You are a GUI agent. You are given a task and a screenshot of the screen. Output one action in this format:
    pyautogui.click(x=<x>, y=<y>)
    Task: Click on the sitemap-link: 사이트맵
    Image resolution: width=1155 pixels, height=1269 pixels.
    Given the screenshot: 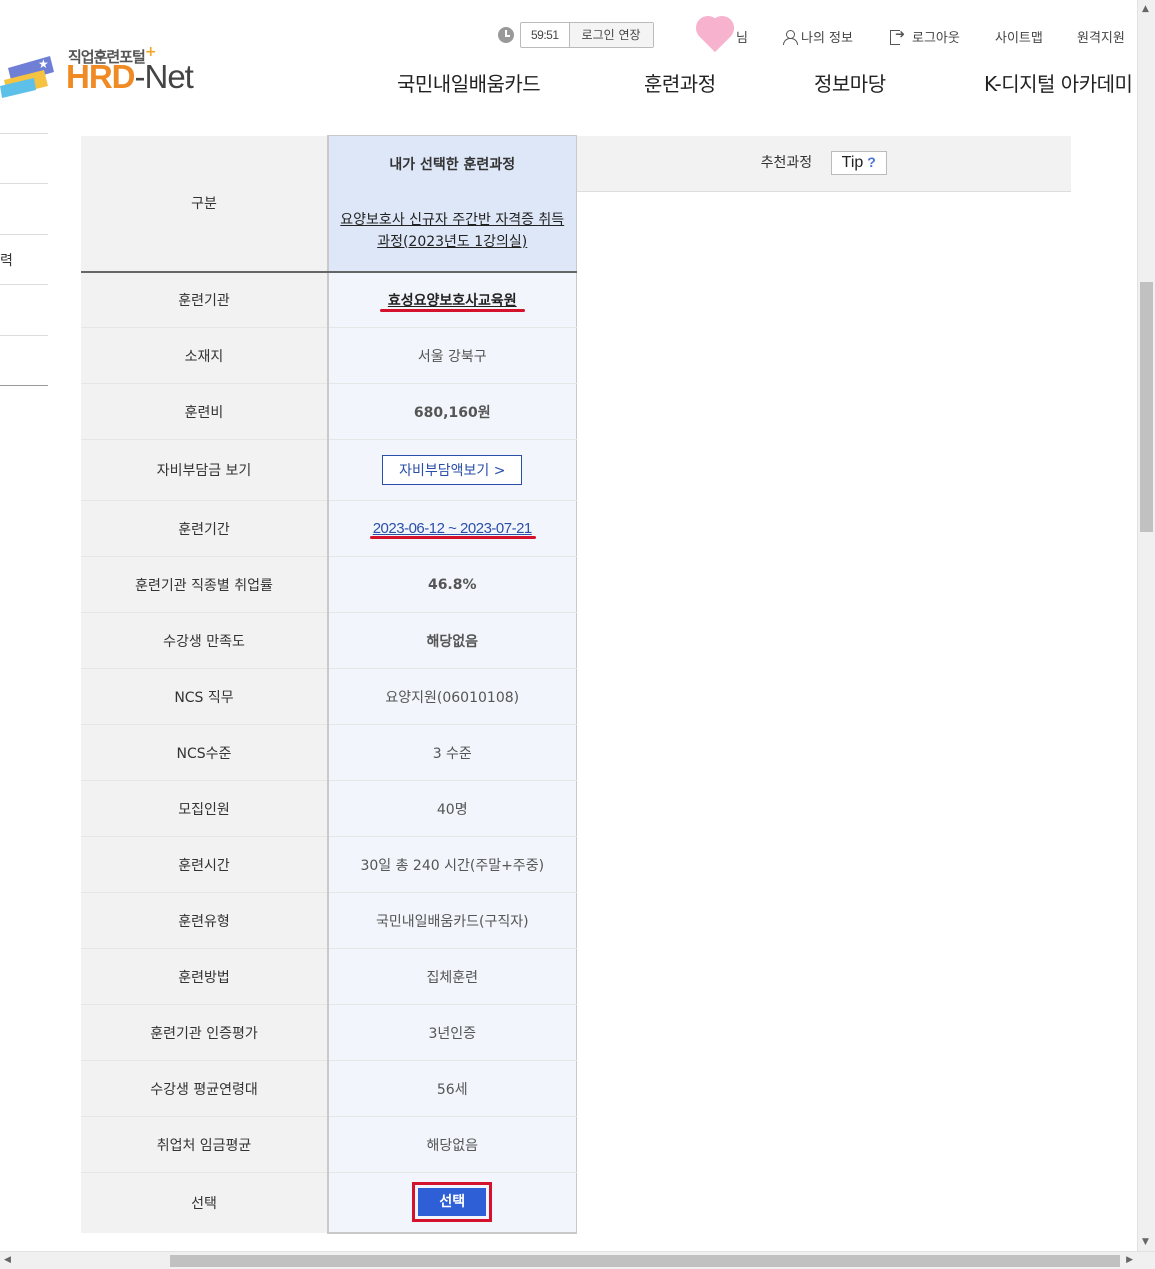 What is the action you would take?
    pyautogui.click(x=1019, y=36)
    